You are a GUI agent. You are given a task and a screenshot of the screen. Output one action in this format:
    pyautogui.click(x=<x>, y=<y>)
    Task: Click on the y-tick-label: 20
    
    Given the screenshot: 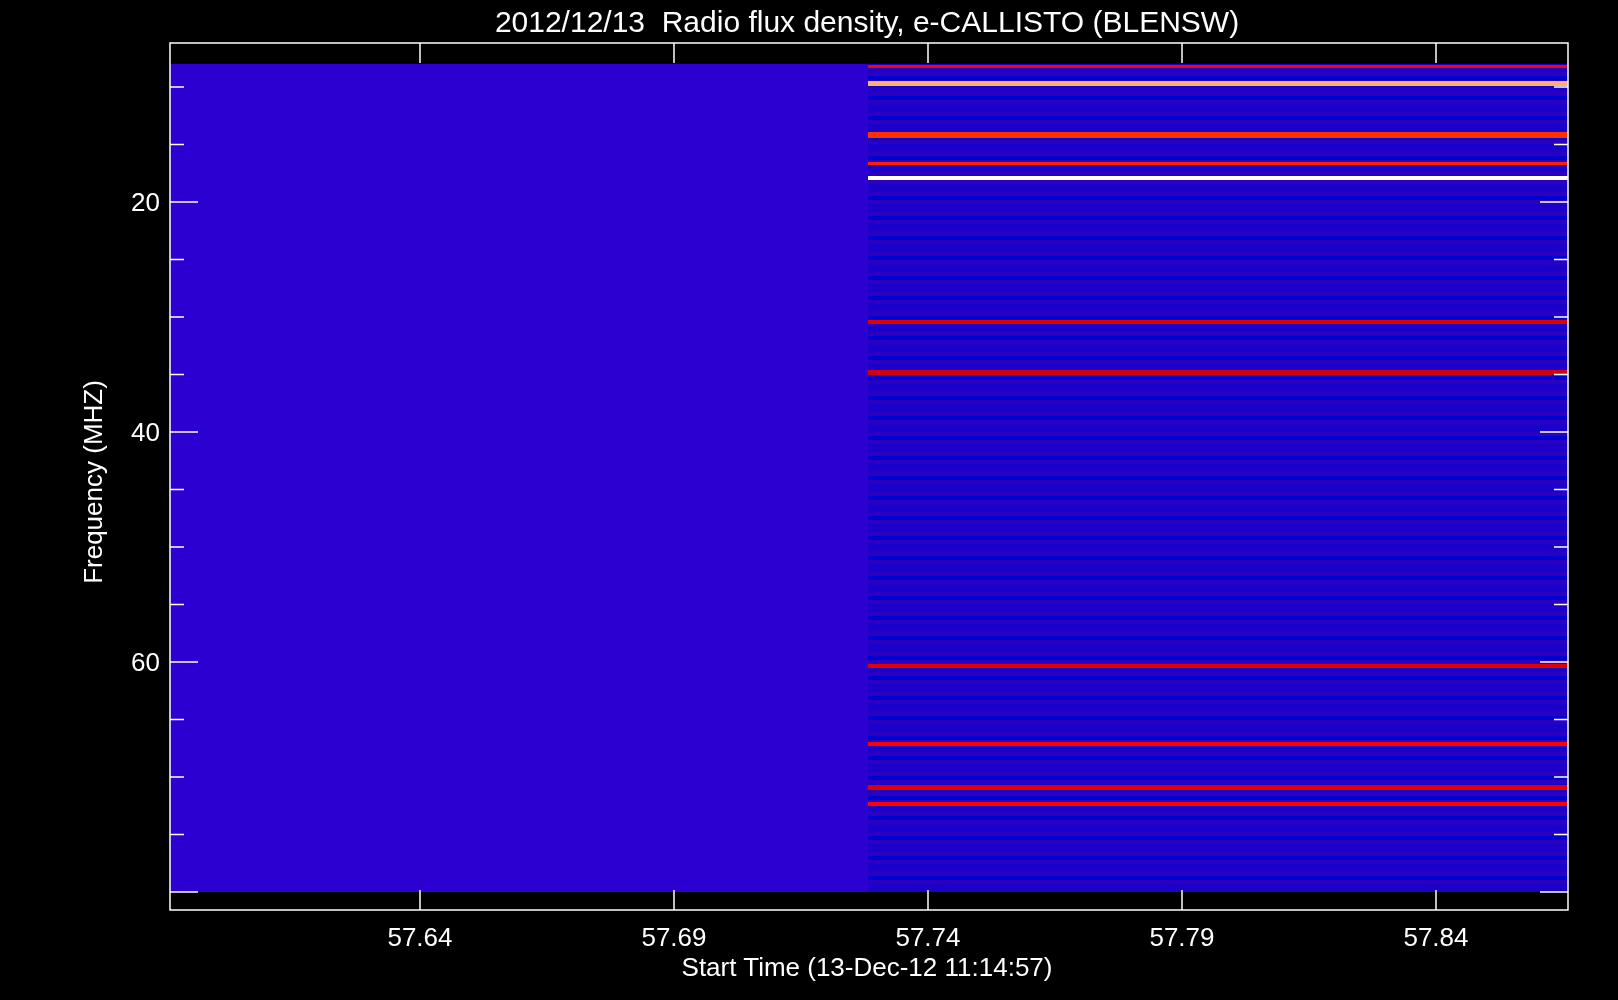 What is the action you would take?
    pyautogui.click(x=145, y=202)
    